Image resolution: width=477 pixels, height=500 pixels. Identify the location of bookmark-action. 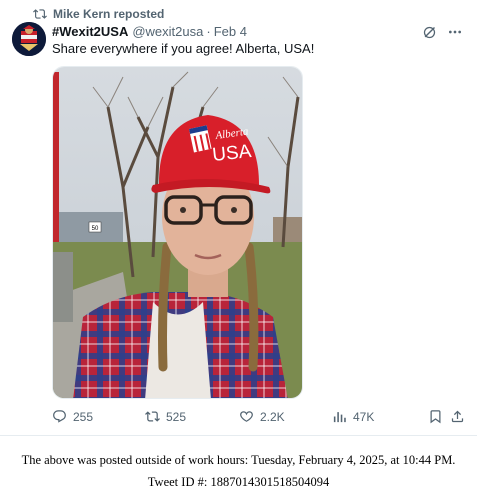
(438, 416).